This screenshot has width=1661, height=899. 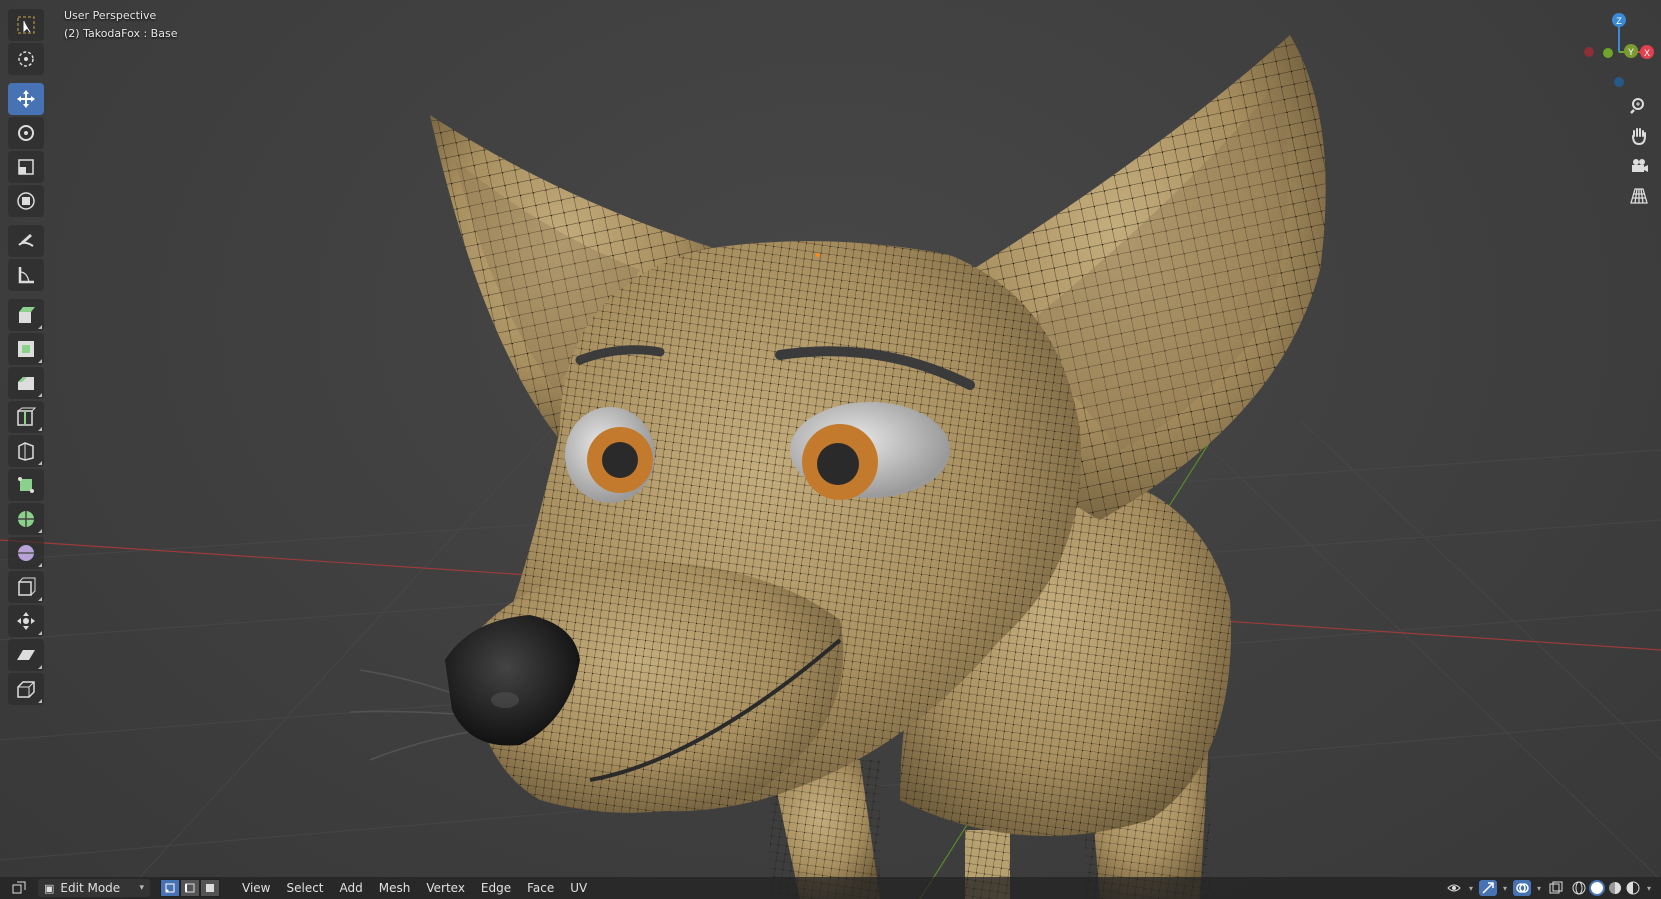 I want to click on visibility-button, so click(x=1454, y=888).